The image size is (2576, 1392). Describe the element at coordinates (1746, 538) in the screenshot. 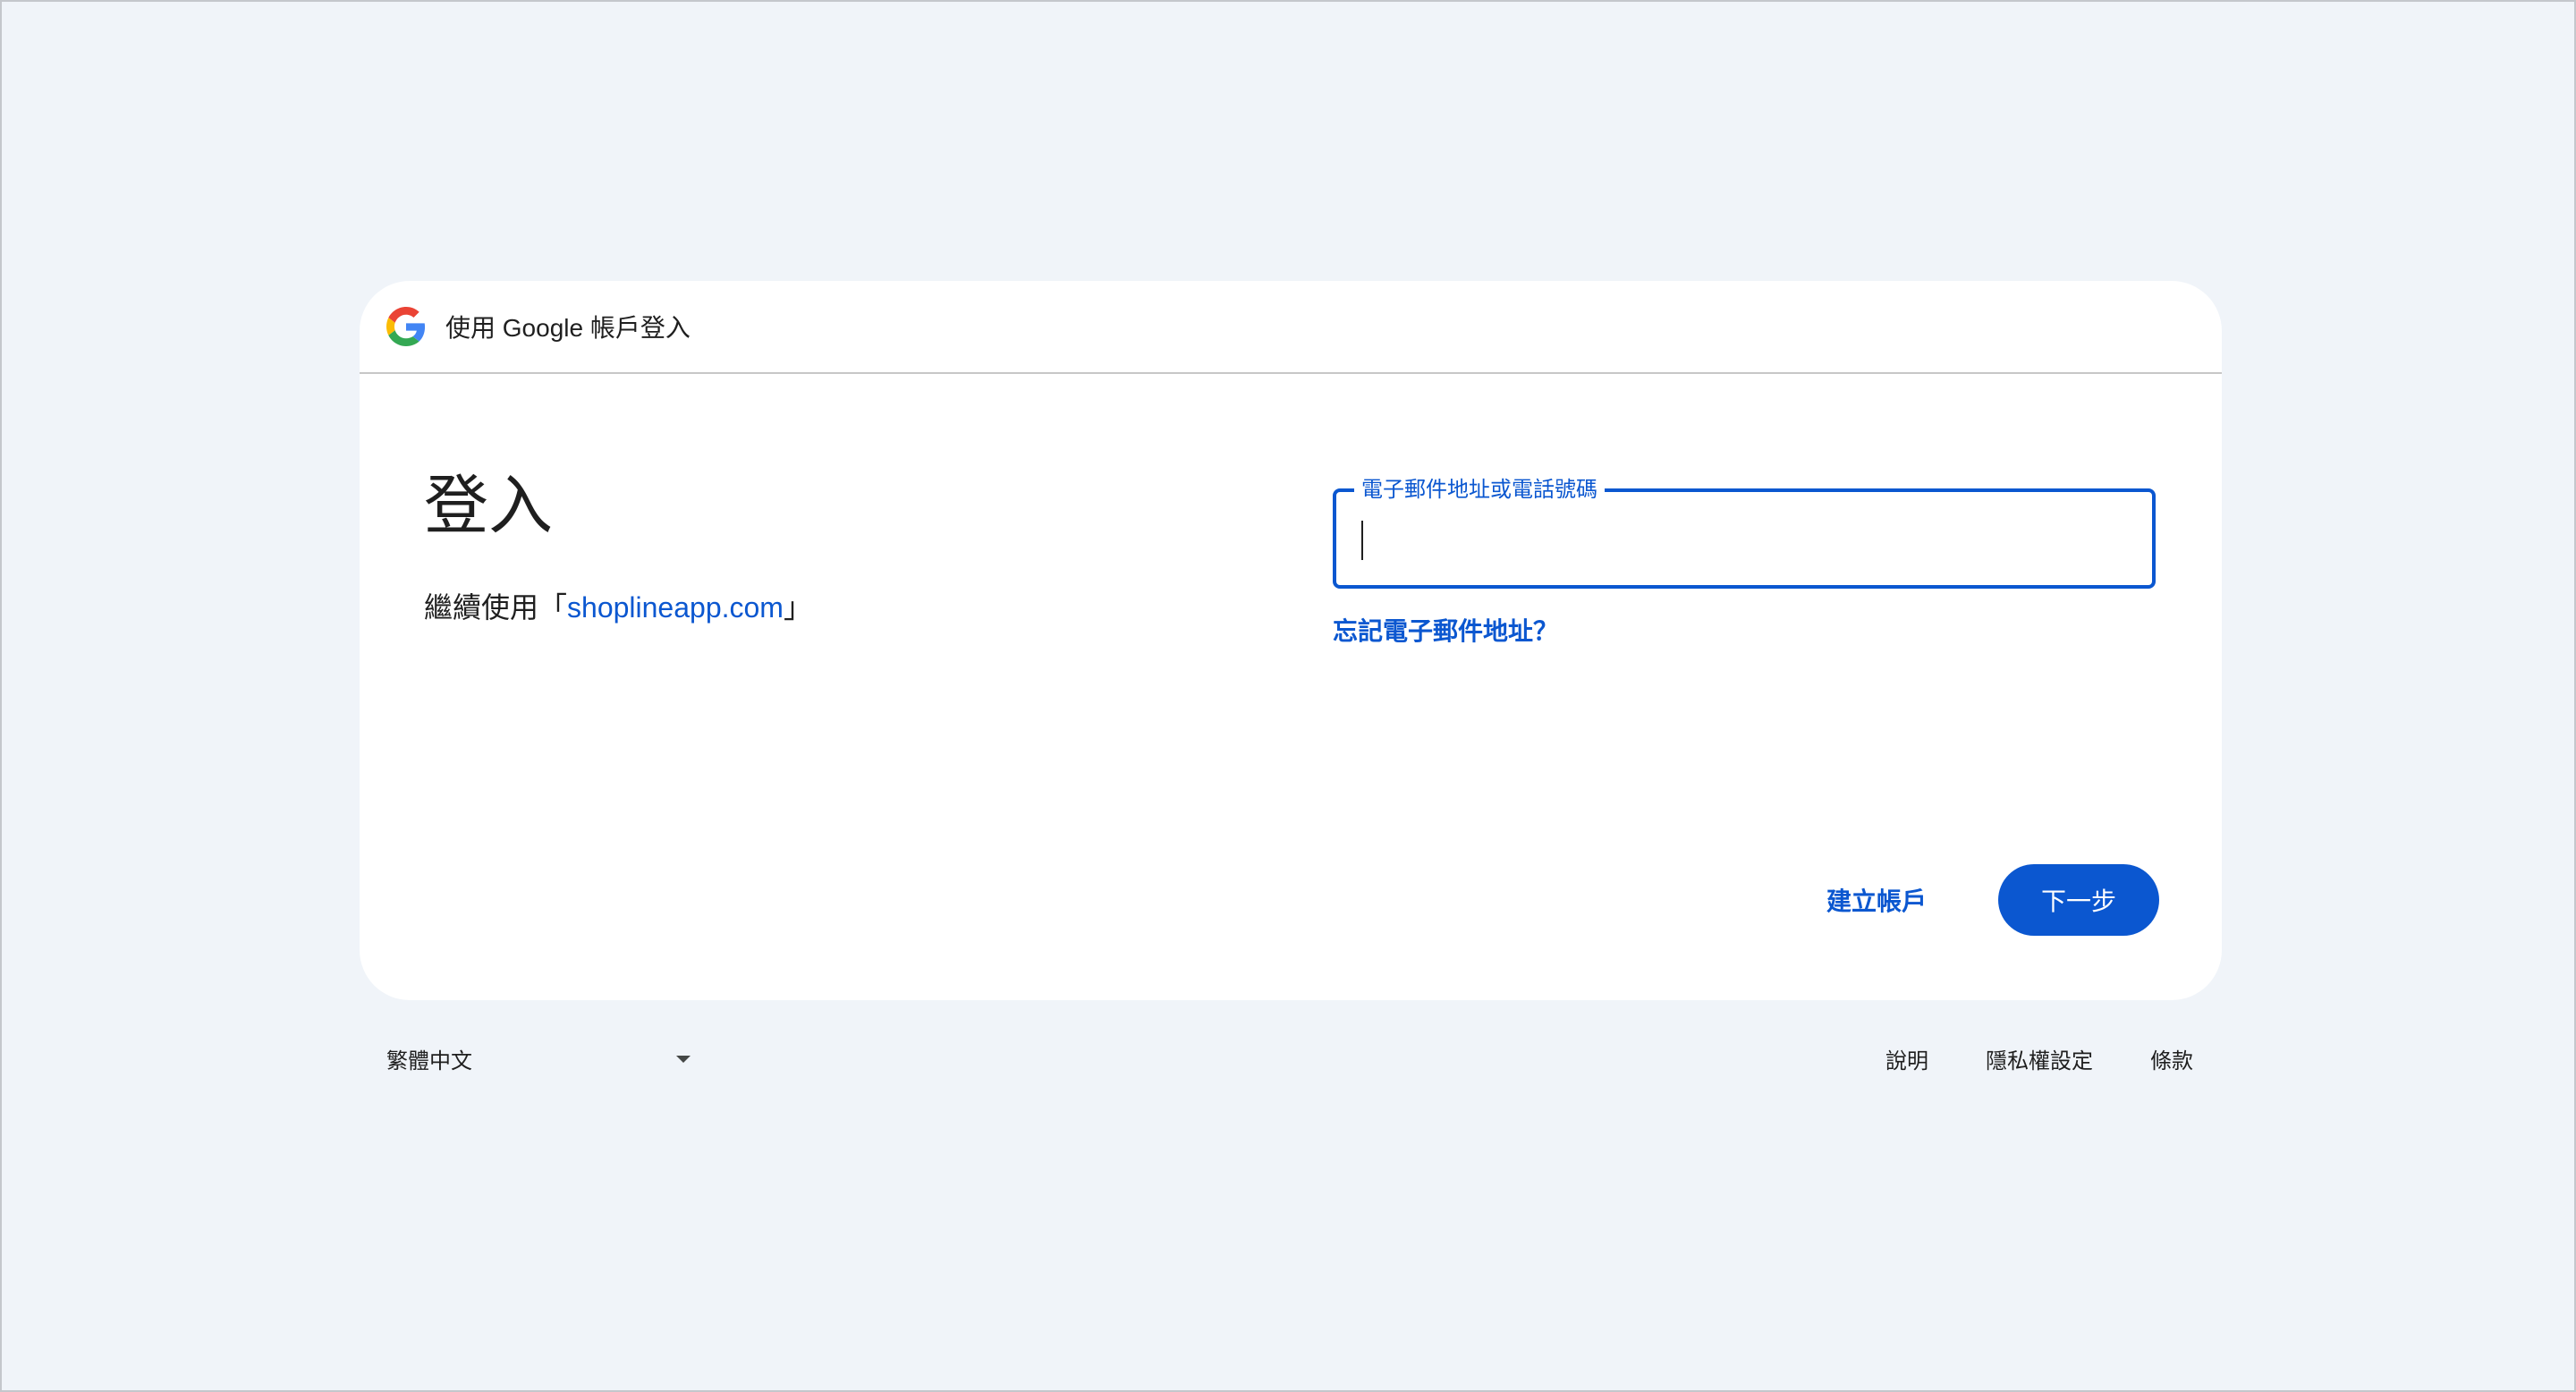

I see `email-input` at that location.